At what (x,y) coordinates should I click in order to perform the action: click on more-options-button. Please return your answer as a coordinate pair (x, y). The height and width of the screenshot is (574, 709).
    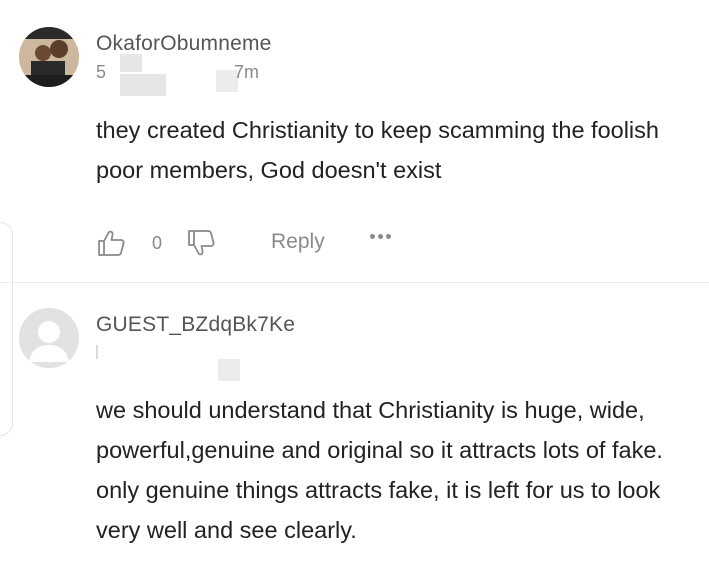
    Looking at the image, I should click on (382, 236).